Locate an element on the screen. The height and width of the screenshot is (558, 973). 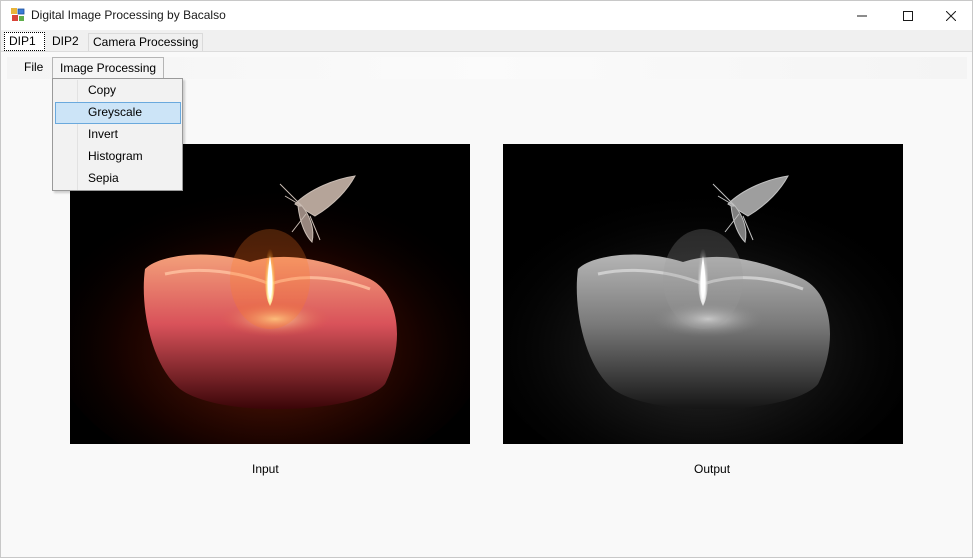
menu-item-sepia: Sepia is located at coordinates (118, 179).